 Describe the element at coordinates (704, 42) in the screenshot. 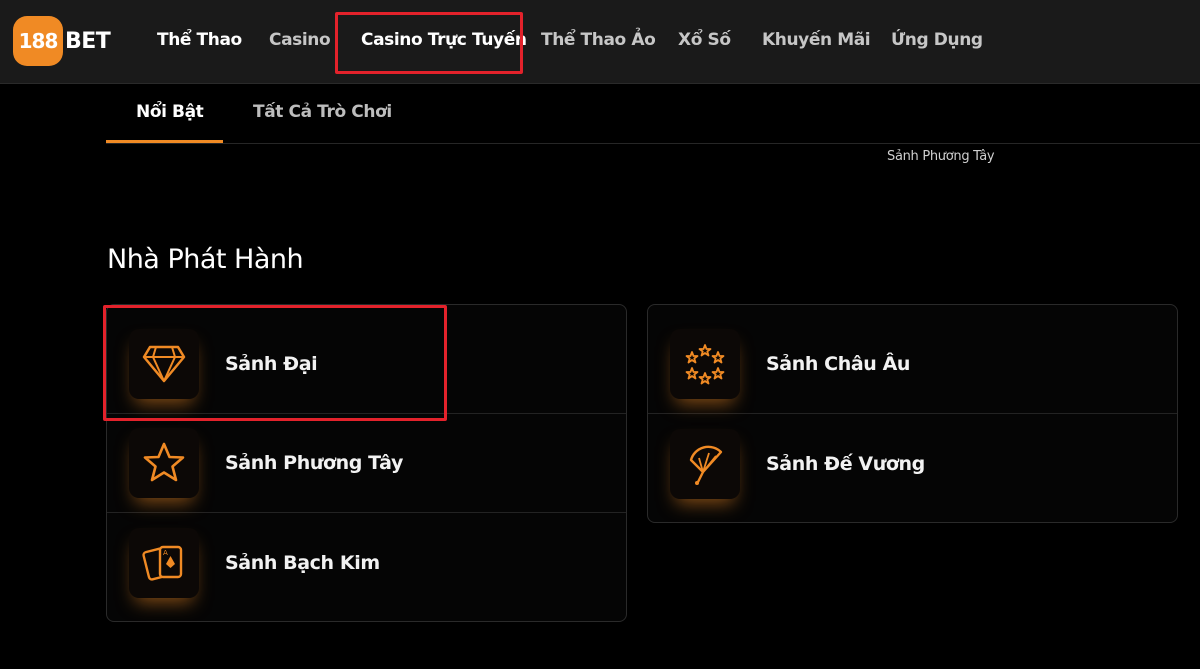

I see `nav-item-xo-so: Xổ Số` at that location.